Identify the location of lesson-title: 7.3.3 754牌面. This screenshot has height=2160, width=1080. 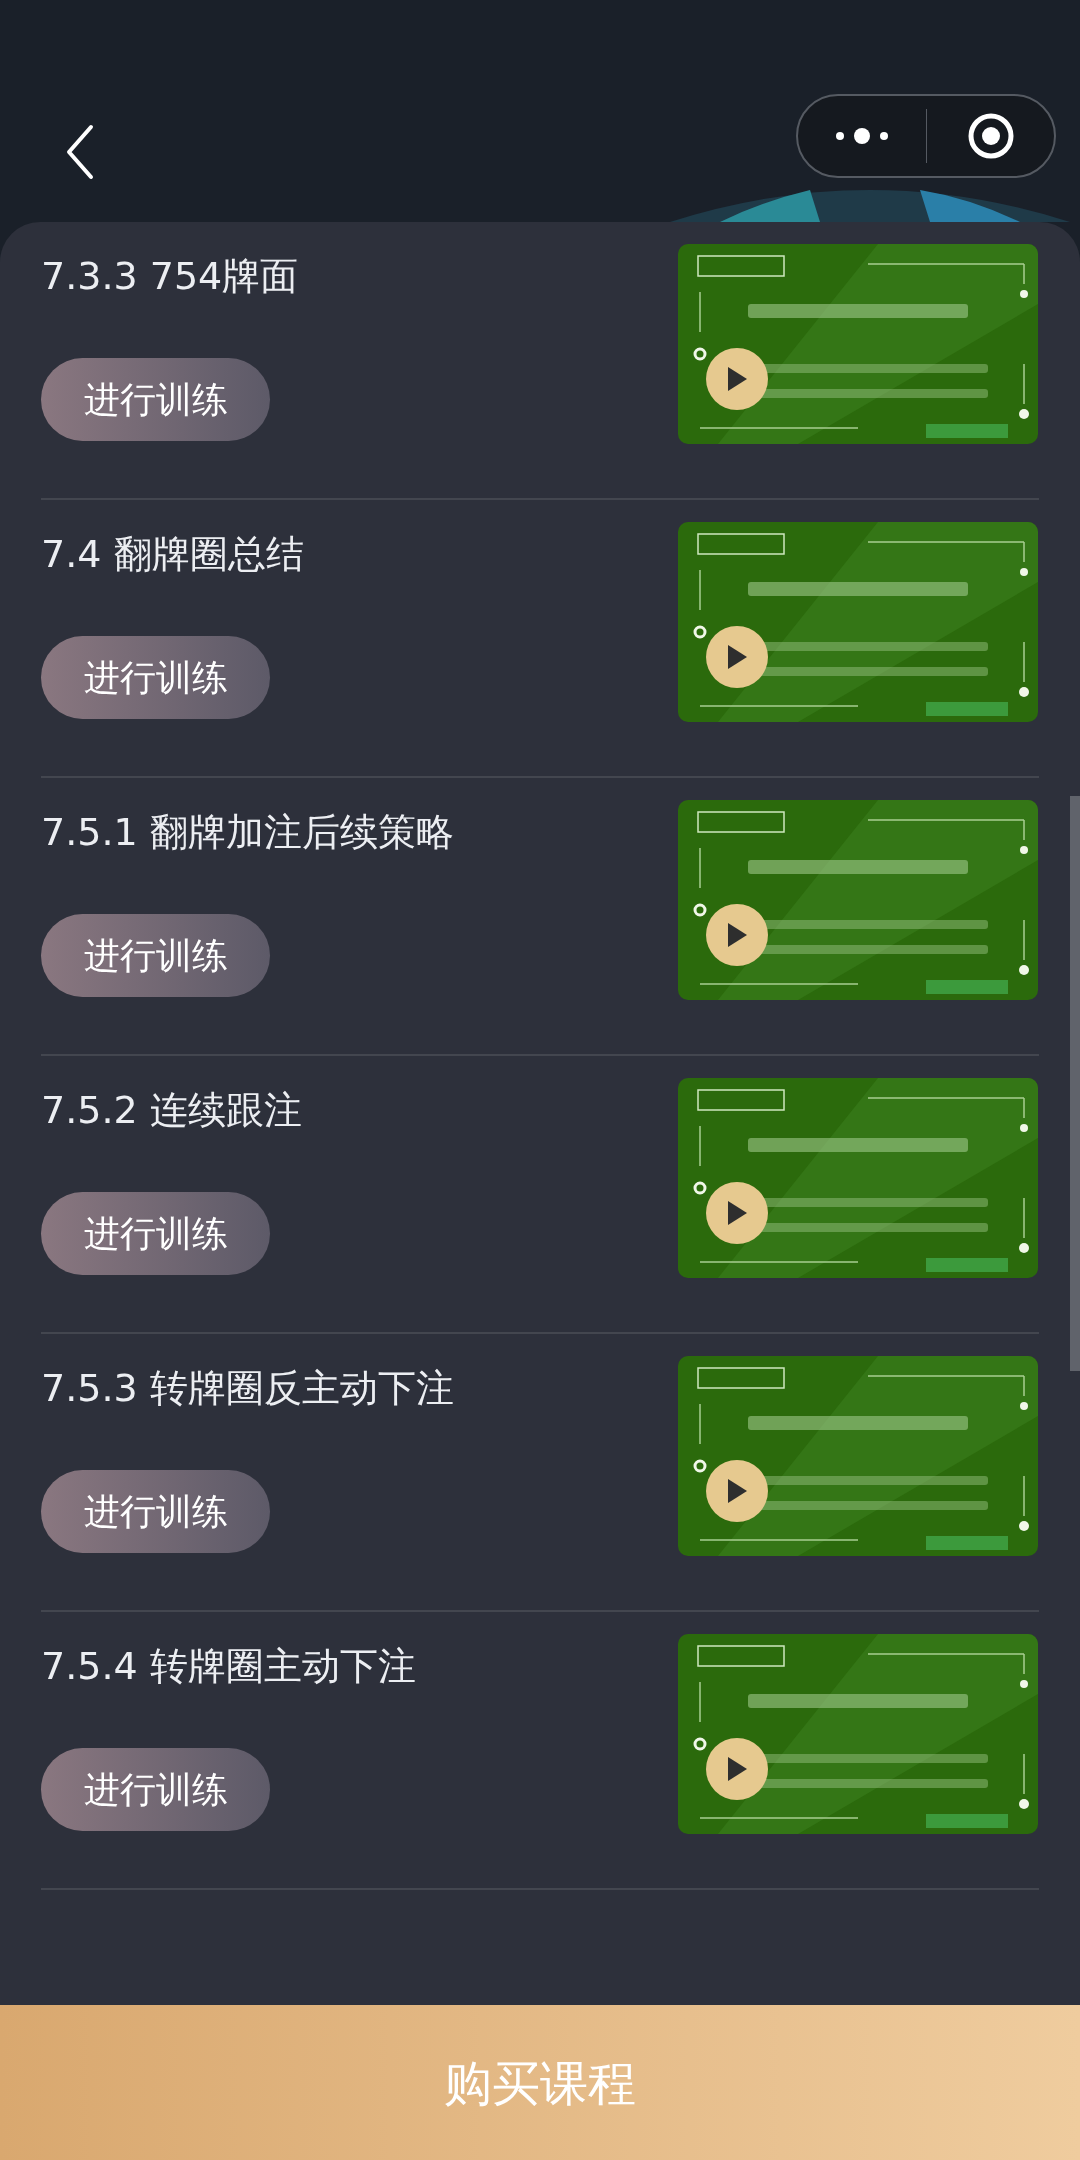
(170, 276).